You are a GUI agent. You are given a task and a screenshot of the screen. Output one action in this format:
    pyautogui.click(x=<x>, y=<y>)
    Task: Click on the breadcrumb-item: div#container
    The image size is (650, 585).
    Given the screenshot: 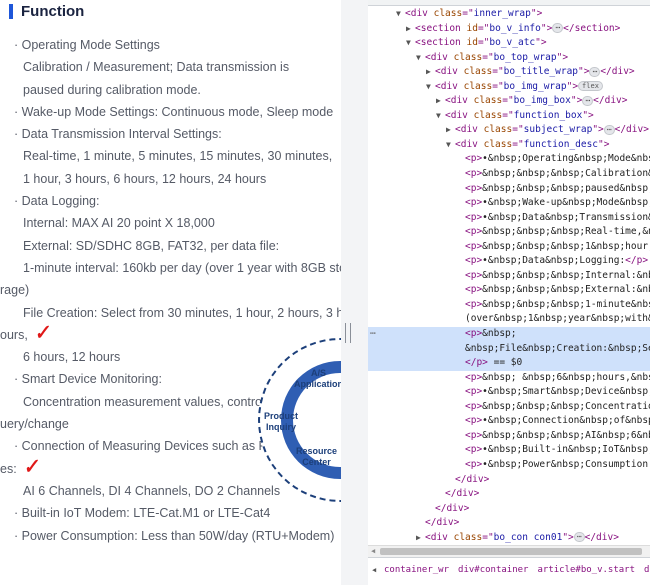 What is the action you would take?
    pyautogui.click(x=493, y=570)
    